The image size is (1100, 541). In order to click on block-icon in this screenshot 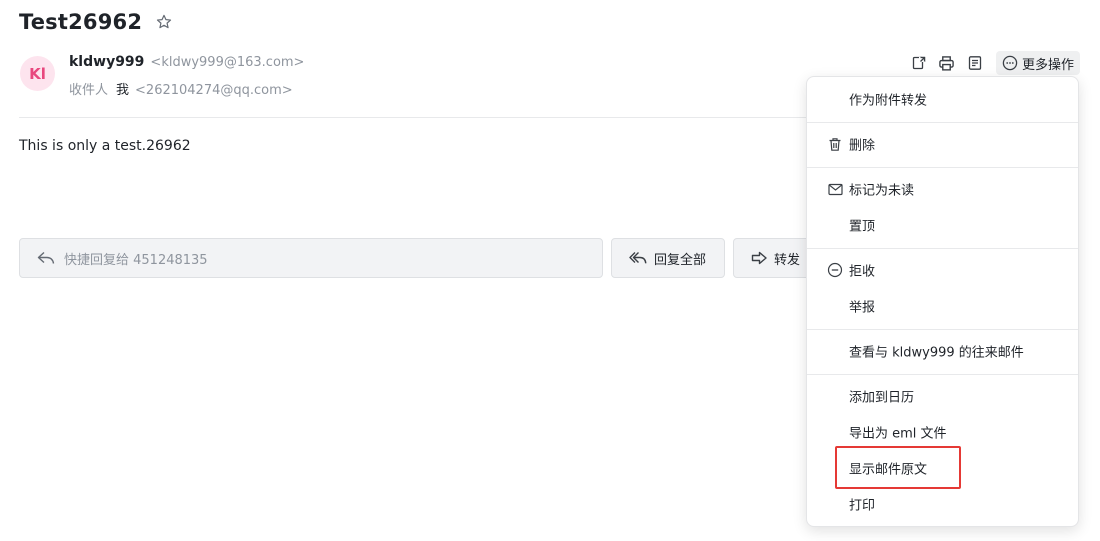, I will do `click(835, 270)`.